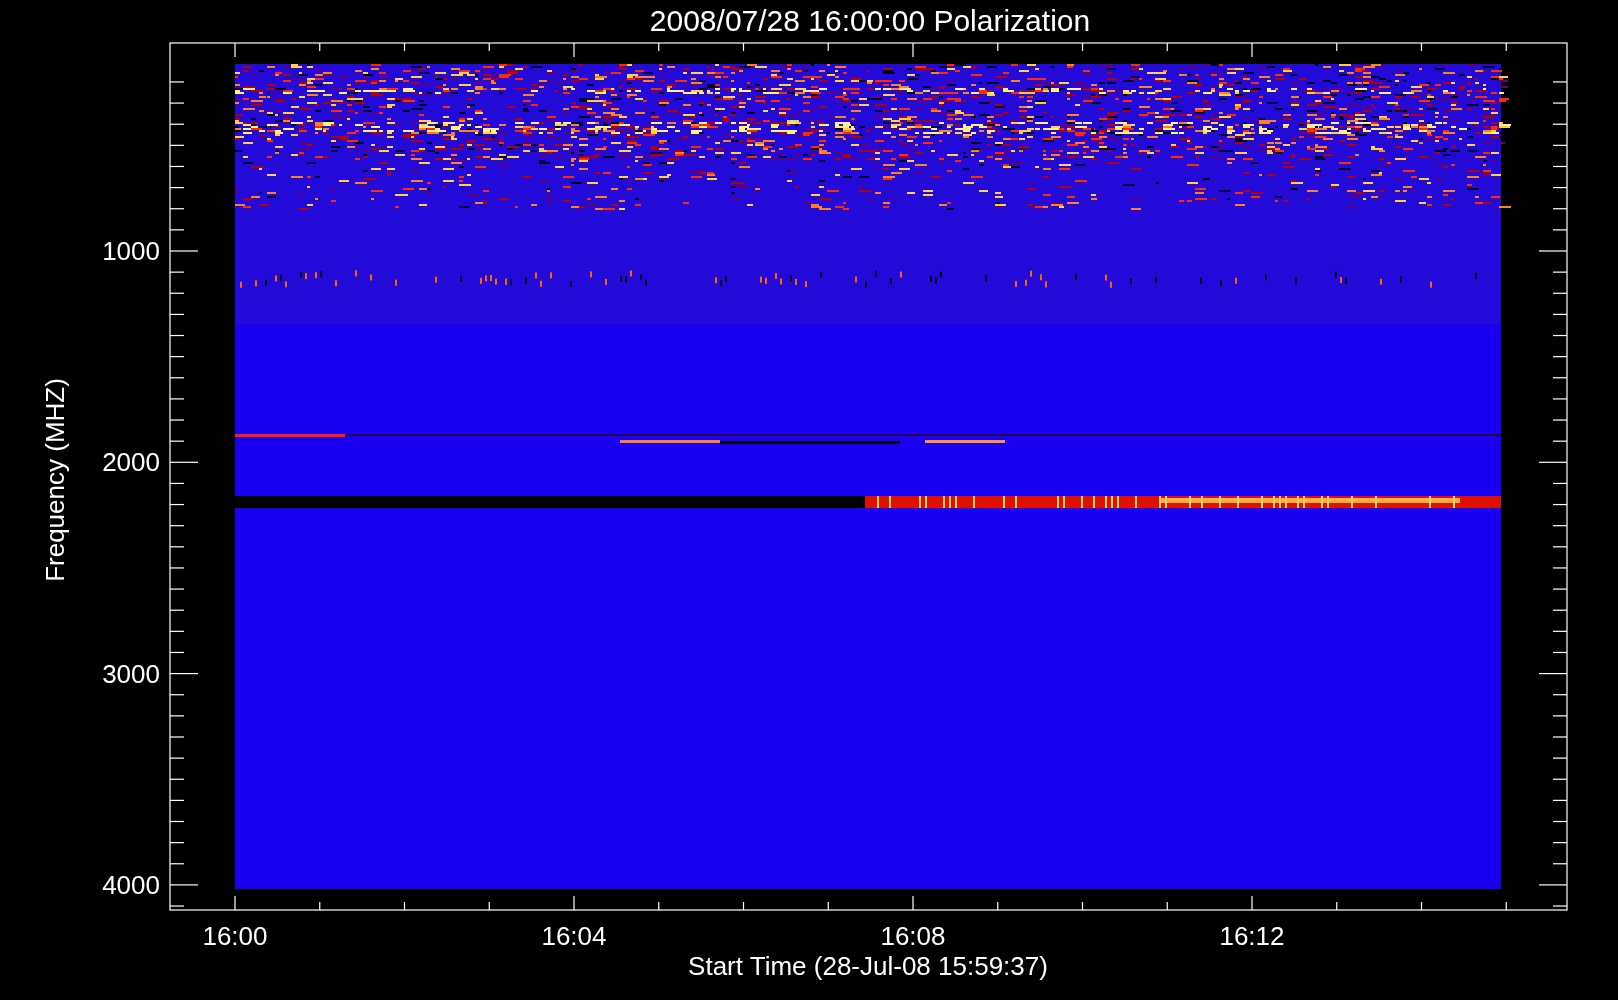 This screenshot has width=1618, height=1000. What do you see at coordinates (870, 20) in the screenshot?
I see `chart-title: 2008/07/28 16:00:00 Polarization` at bounding box center [870, 20].